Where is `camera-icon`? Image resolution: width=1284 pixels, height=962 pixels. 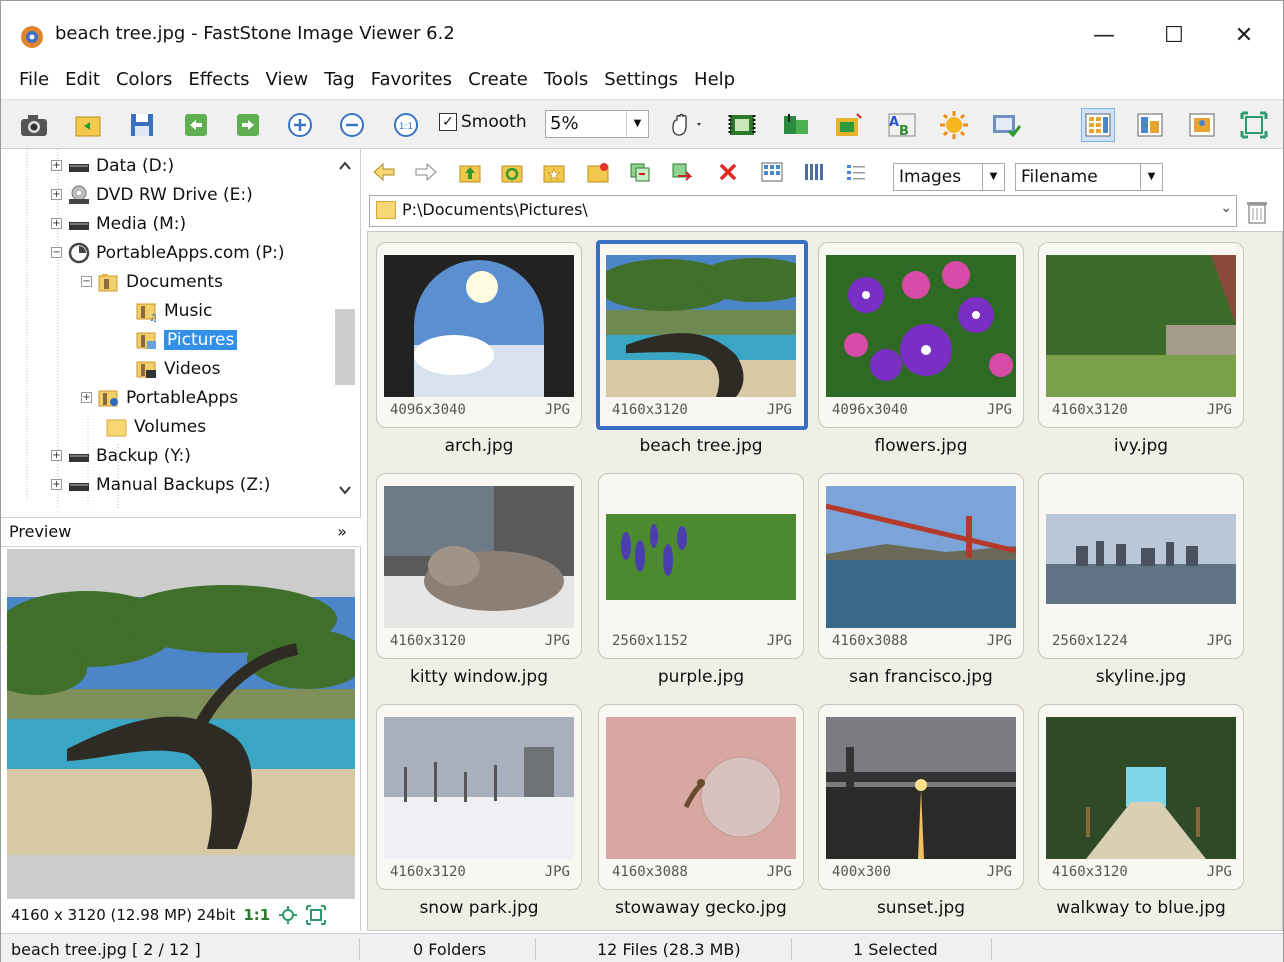 camera-icon is located at coordinates (34, 125).